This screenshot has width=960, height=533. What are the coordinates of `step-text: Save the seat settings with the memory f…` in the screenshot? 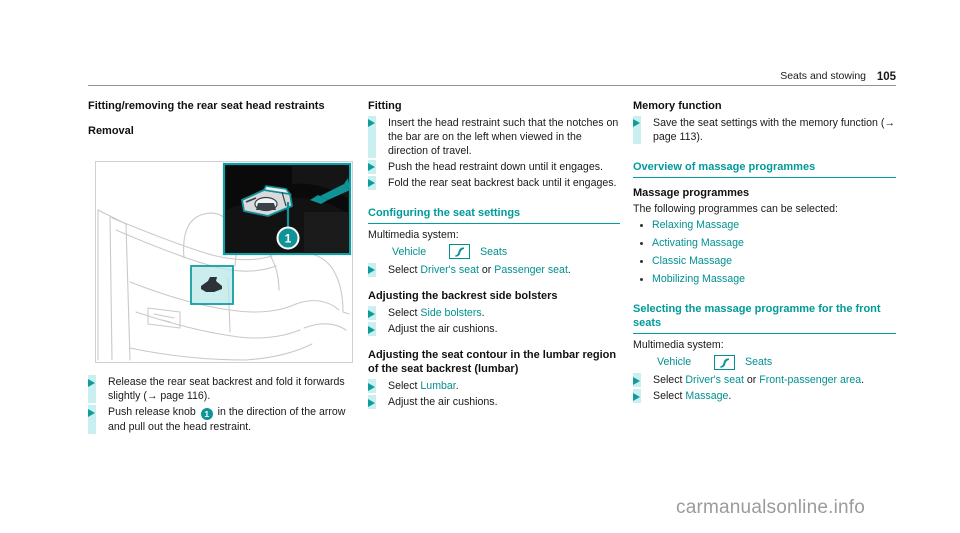 It's located at (774, 129).